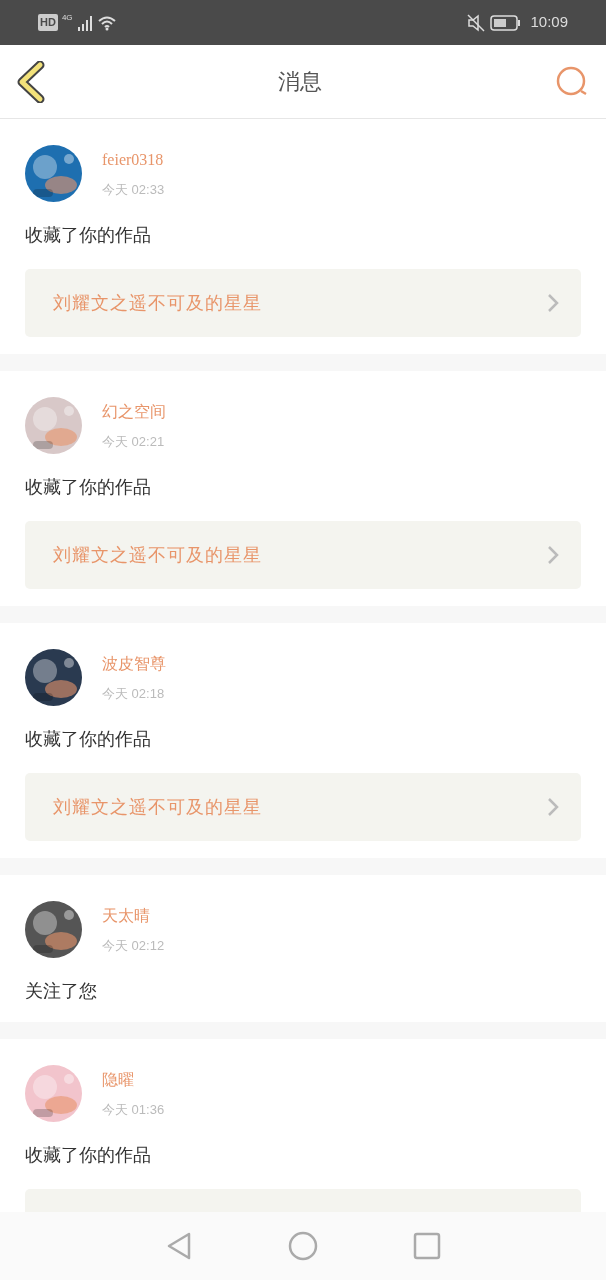  I want to click on message-time: 今天 02:18, so click(134, 693).